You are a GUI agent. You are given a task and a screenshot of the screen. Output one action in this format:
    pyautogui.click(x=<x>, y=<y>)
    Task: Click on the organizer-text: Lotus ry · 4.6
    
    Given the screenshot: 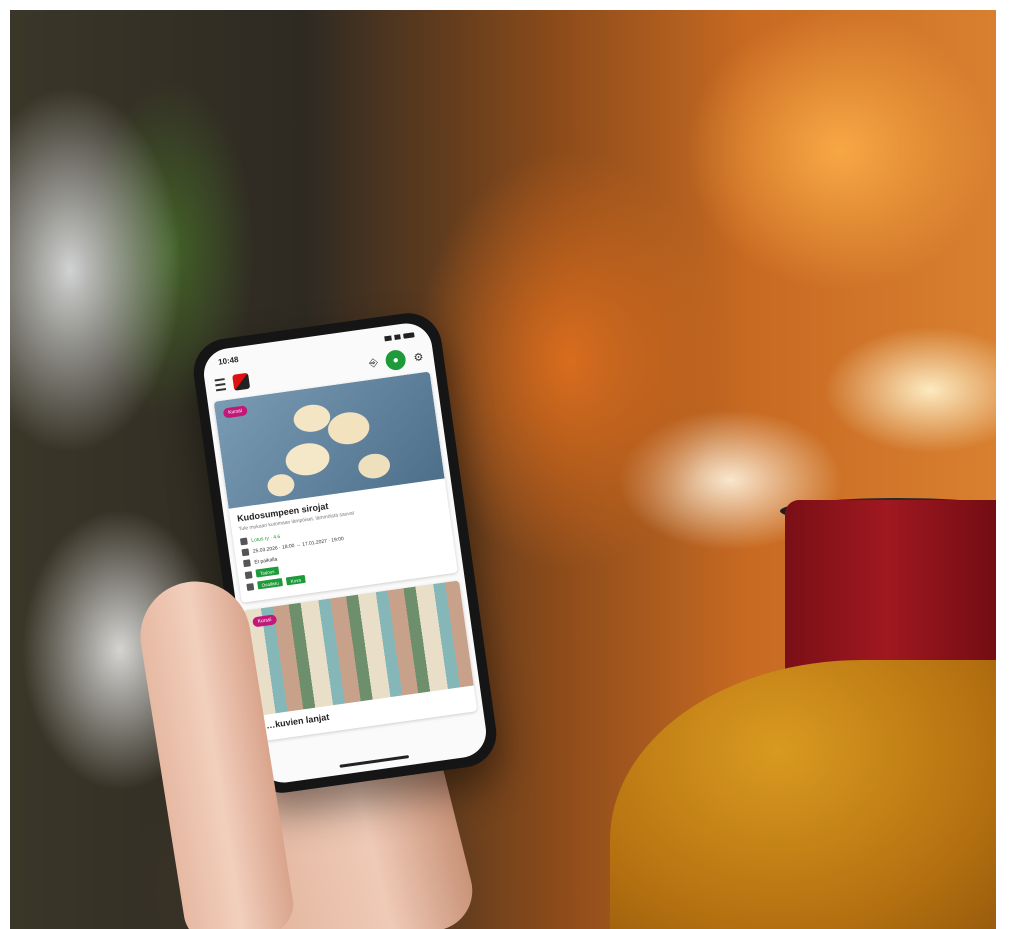 What is the action you would take?
    pyautogui.click(x=266, y=538)
    